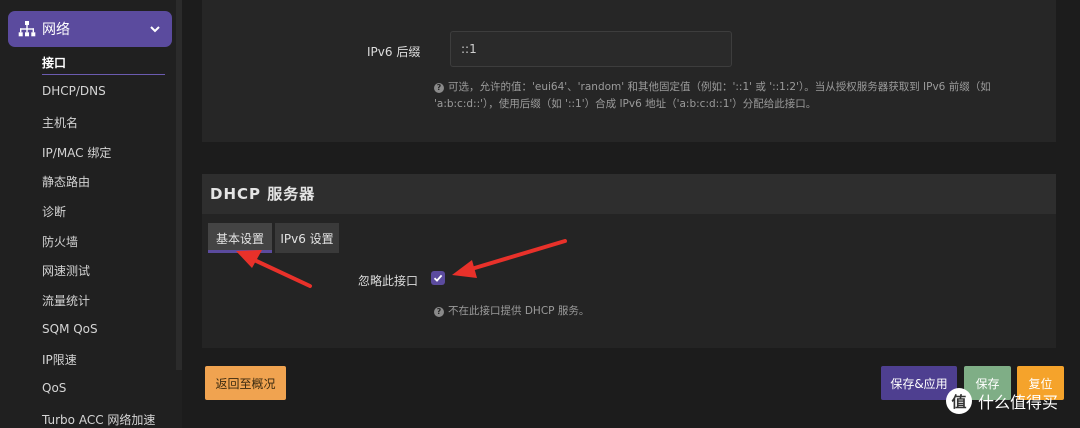 The width and height of the screenshot is (1080, 428). Describe the element at coordinates (59, 359) in the screenshot. I see `sidebar-item-ip-limit: IP限速` at that location.